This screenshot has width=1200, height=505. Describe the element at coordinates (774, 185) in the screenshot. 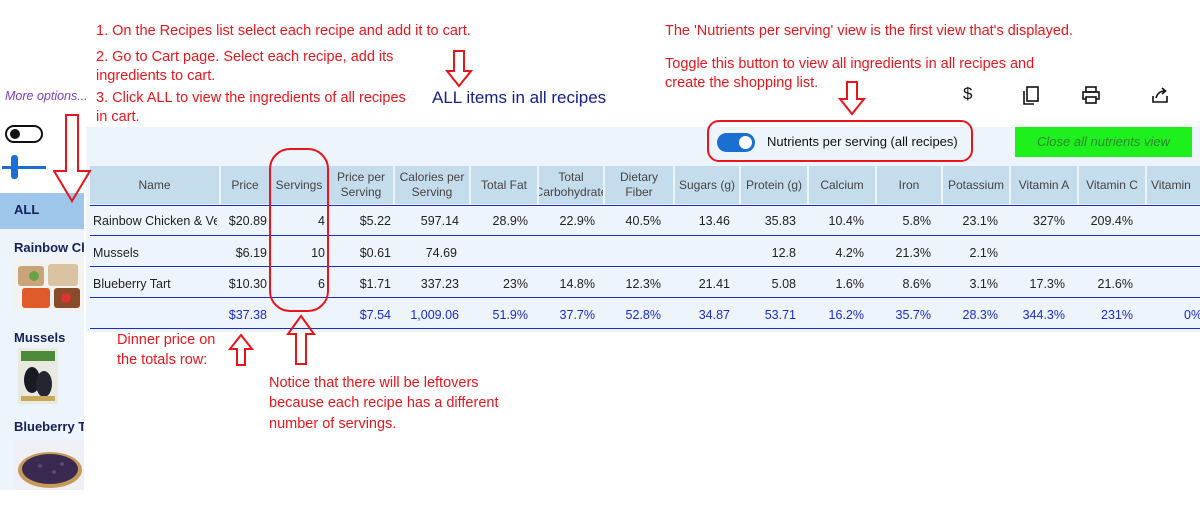

I see `column-header-protein: Protein (g)` at that location.